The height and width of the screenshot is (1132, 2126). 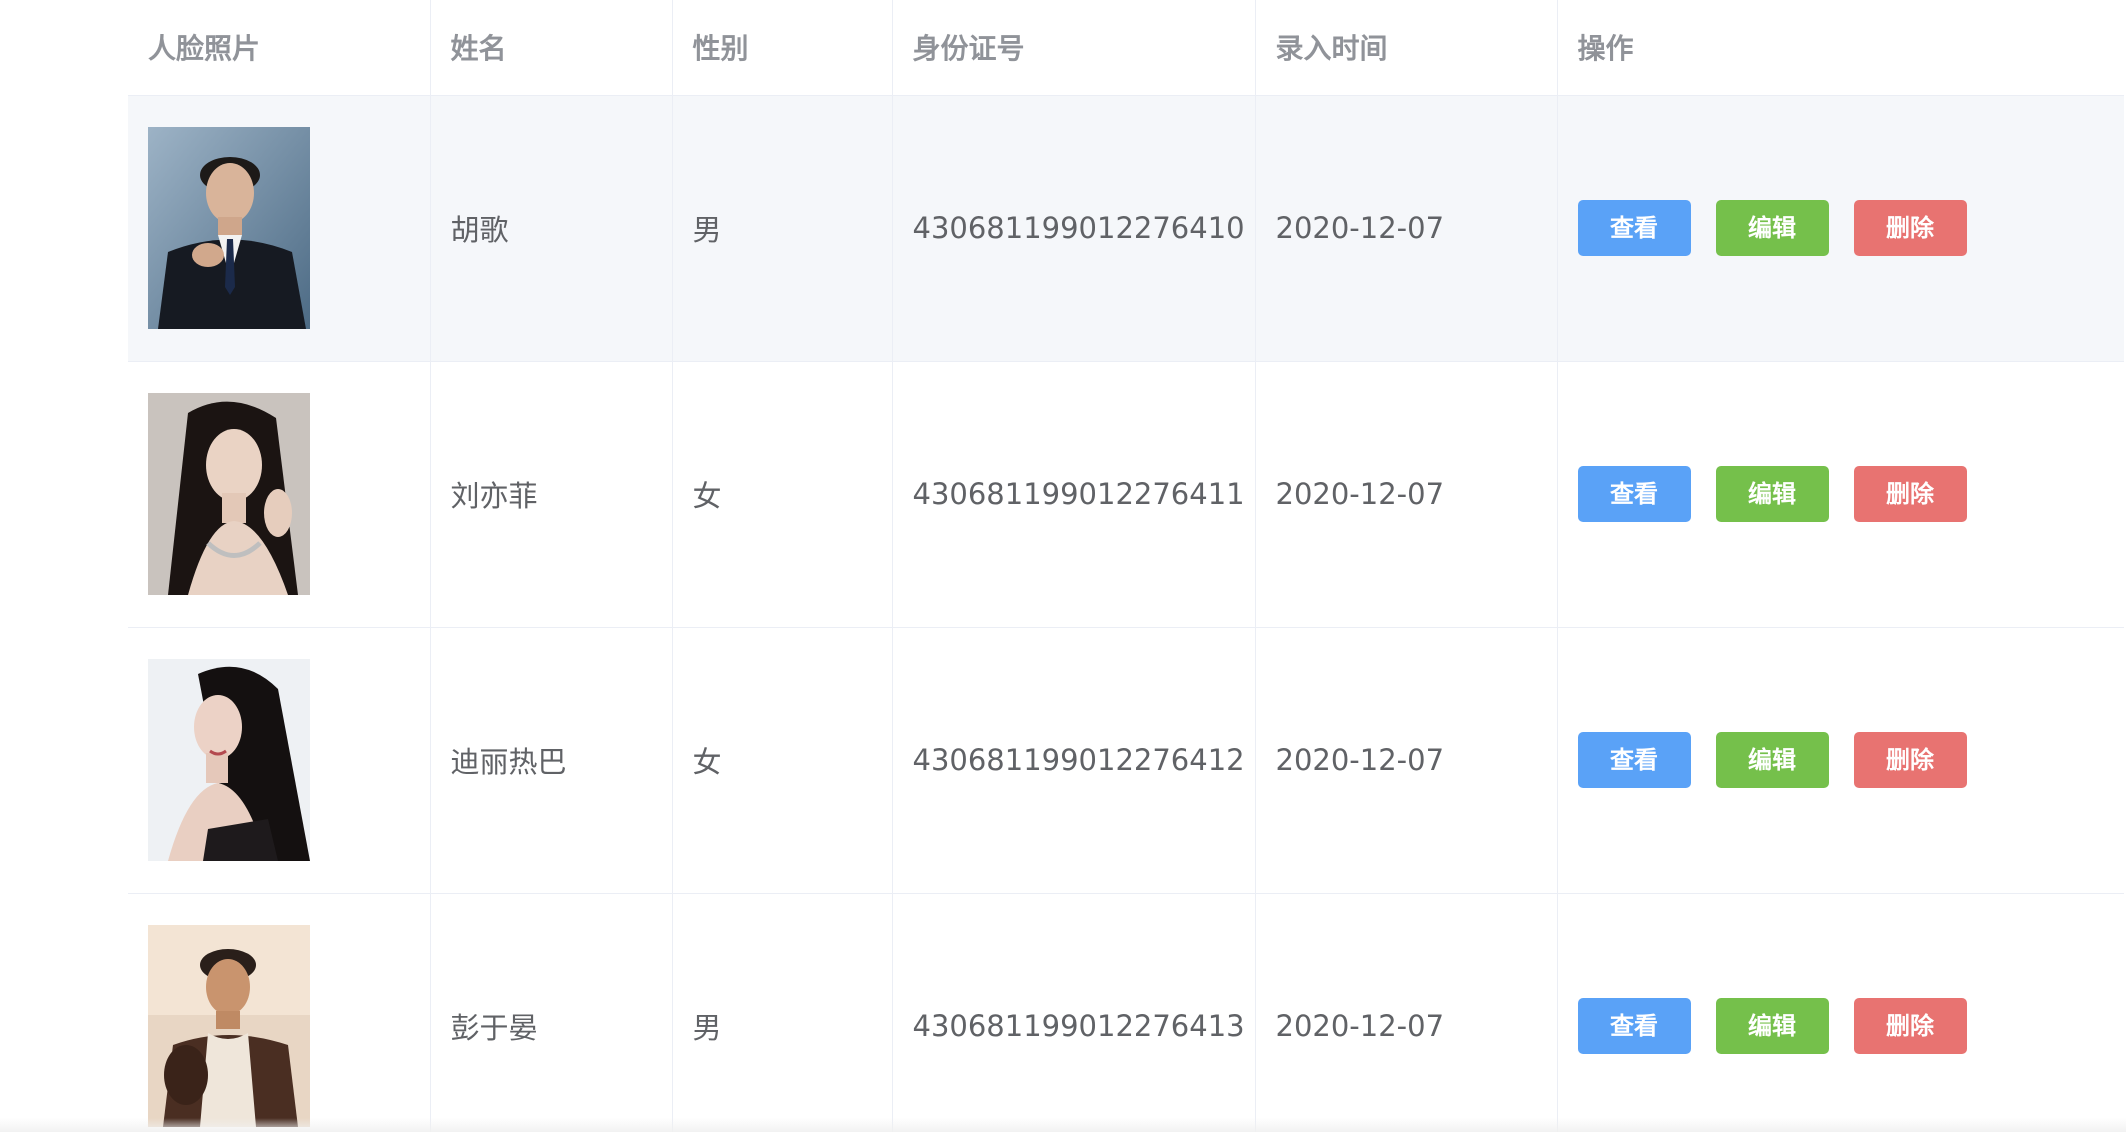 I want to click on portrait-man-suit-photo, so click(x=229, y=228).